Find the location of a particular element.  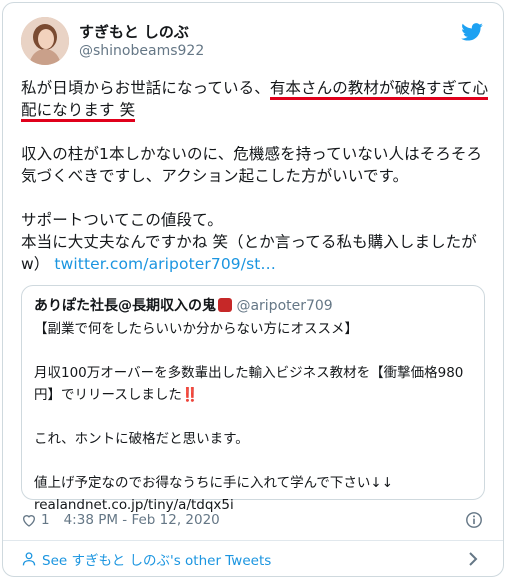

author-display-name: すぎもと しのぶ is located at coordinates (141, 32).